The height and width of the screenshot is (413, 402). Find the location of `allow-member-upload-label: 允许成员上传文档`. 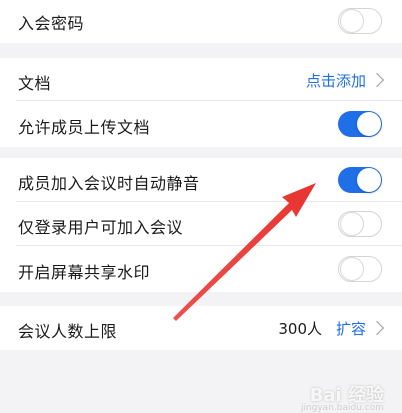

allow-member-upload-label: 允许成员上传文档 is located at coordinates (84, 127).